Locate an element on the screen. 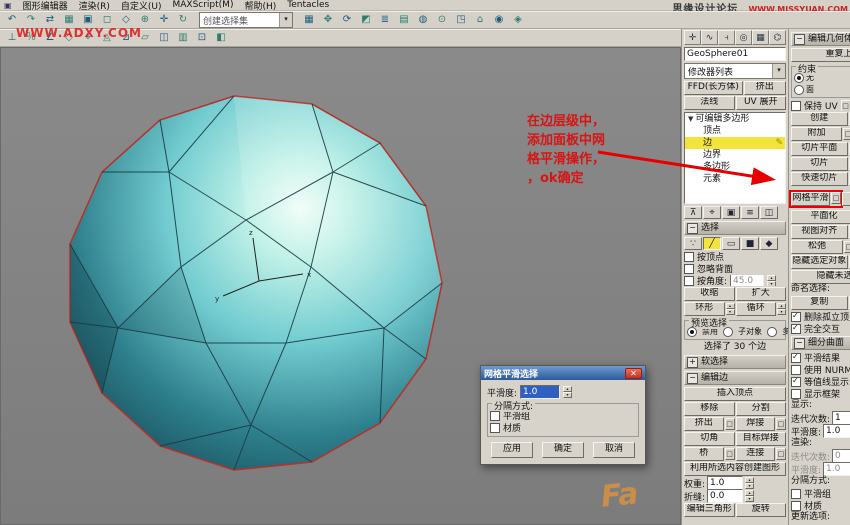 Image resolution: width=850 pixels, height=525 pixels. angle-field: 45.0 is located at coordinates (747, 280).